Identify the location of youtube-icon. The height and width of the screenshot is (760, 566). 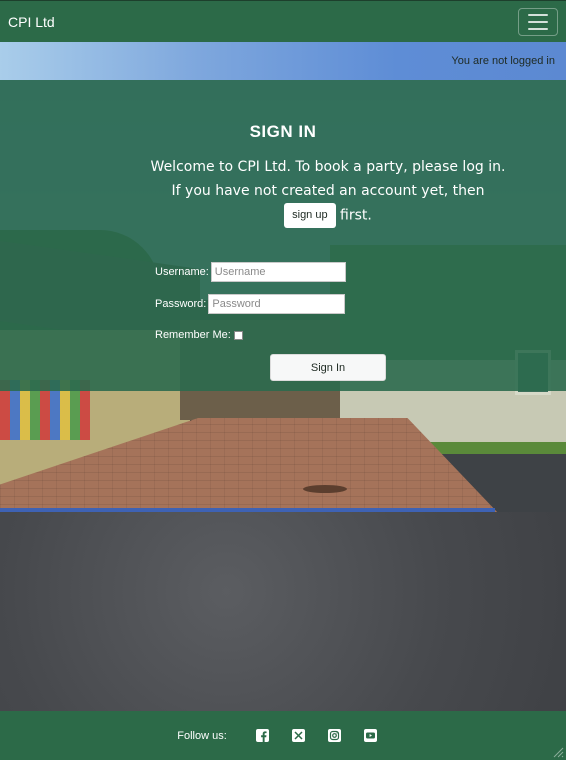
(371, 736).